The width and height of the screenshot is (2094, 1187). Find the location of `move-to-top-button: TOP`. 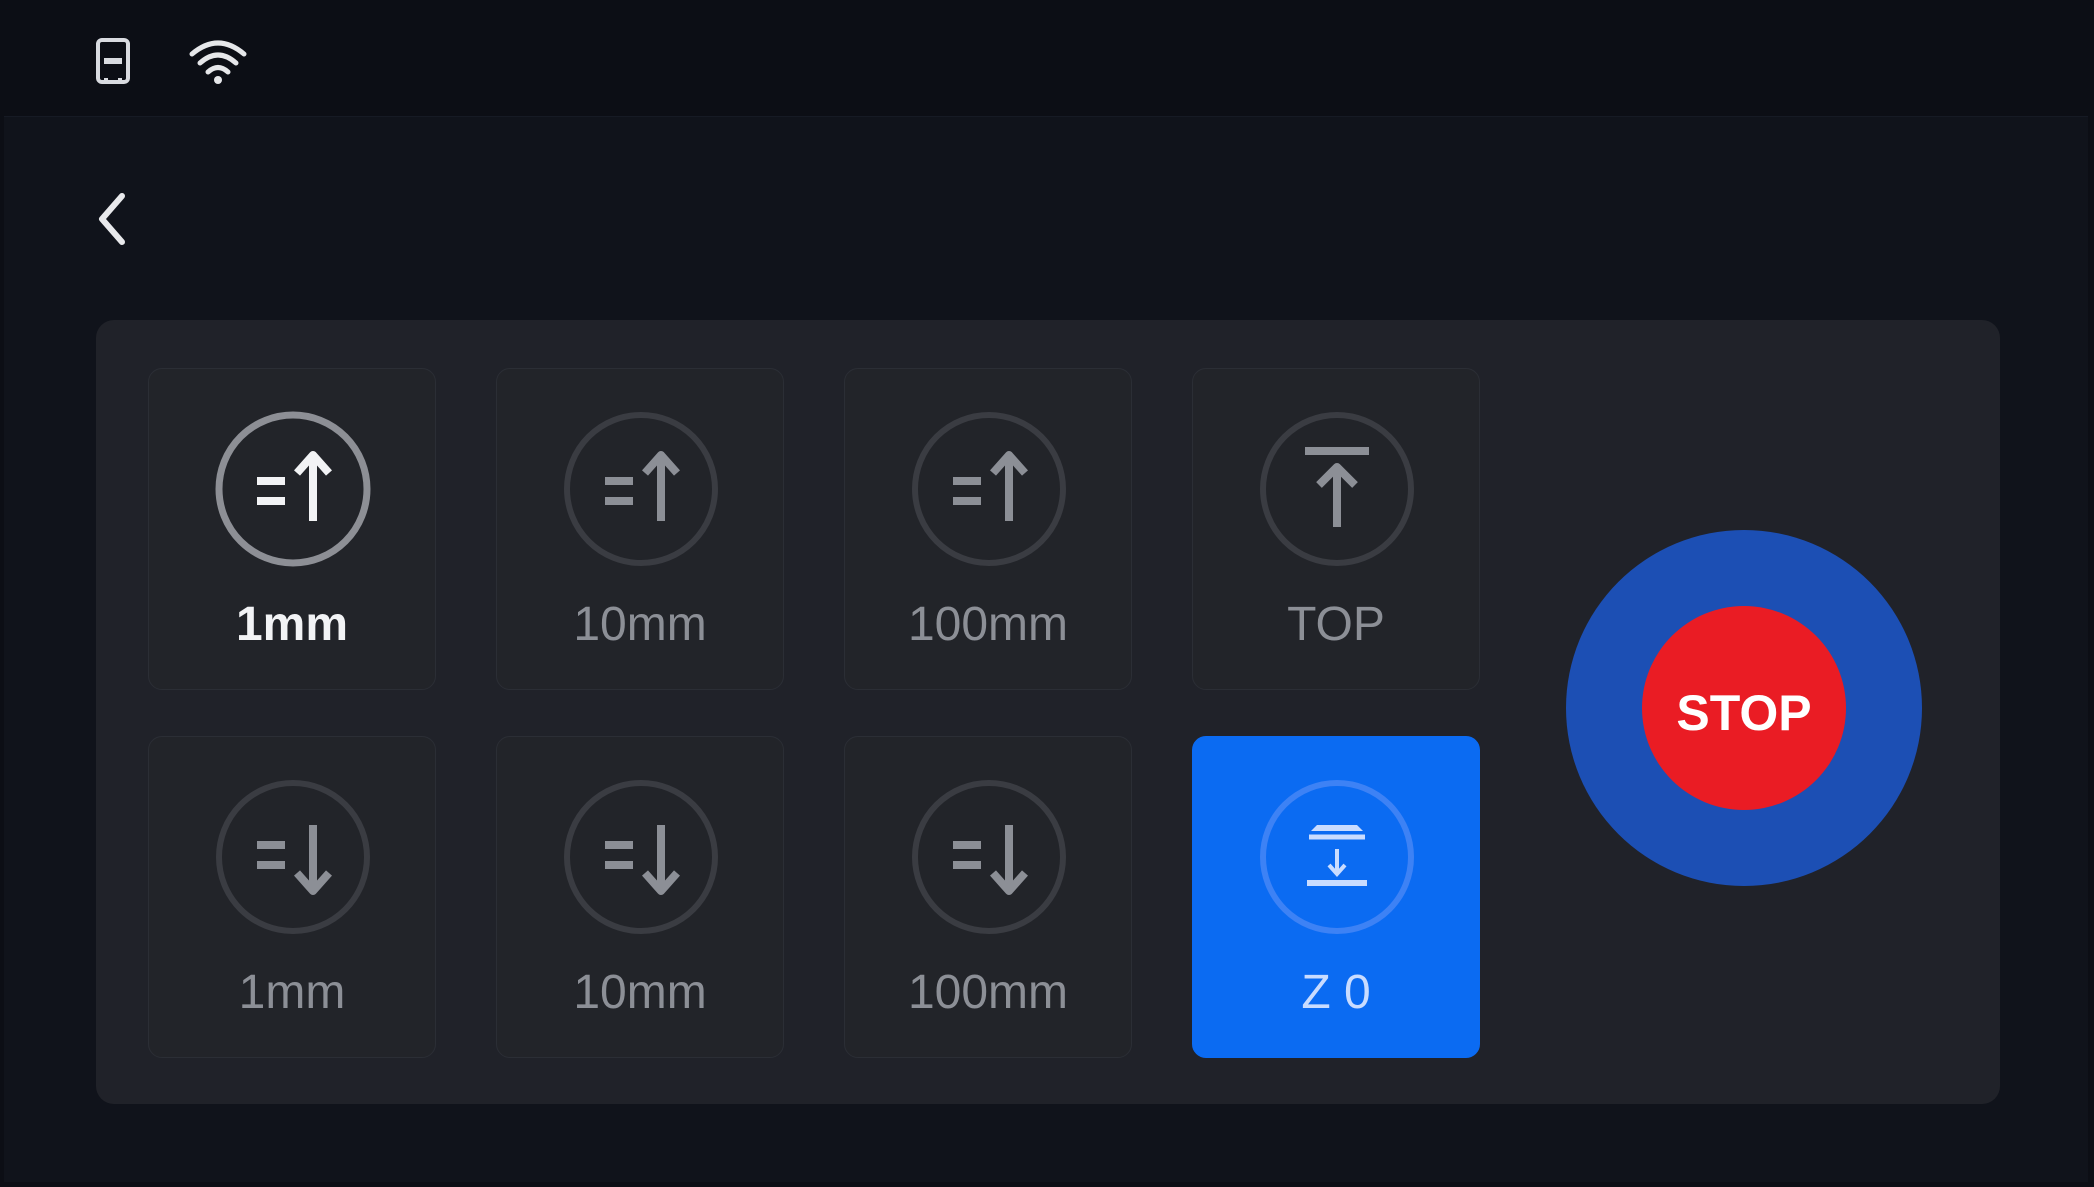

move-to-top-button: TOP is located at coordinates (1336, 529).